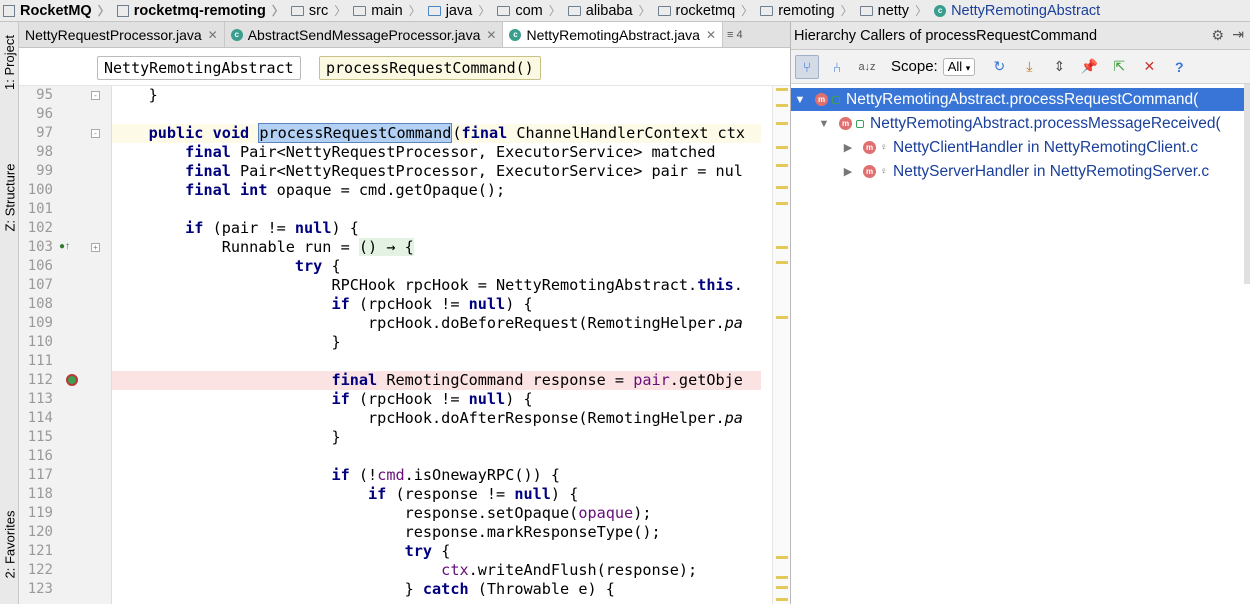 The height and width of the screenshot is (604, 1250). What do you see at coordinates (806, 10) in the screenshot?
I see `breadcrumb-item: remoting 〉` at bounding box center [806, 10].